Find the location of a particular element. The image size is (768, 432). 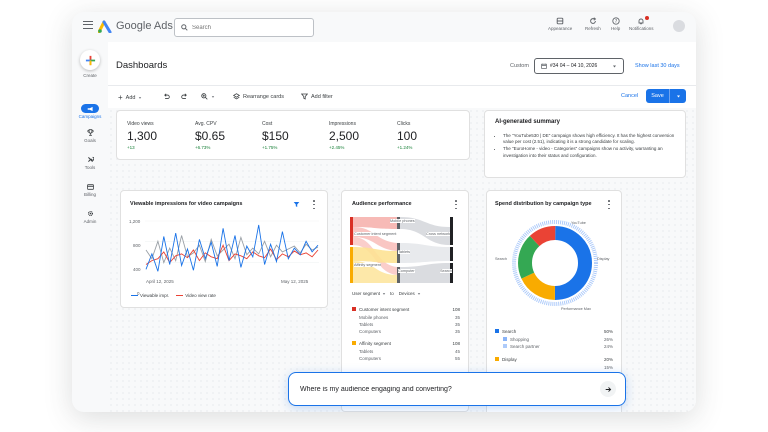

kpi-clicks: Clicks 100 +1.24% is located at coordinates (407, 135).